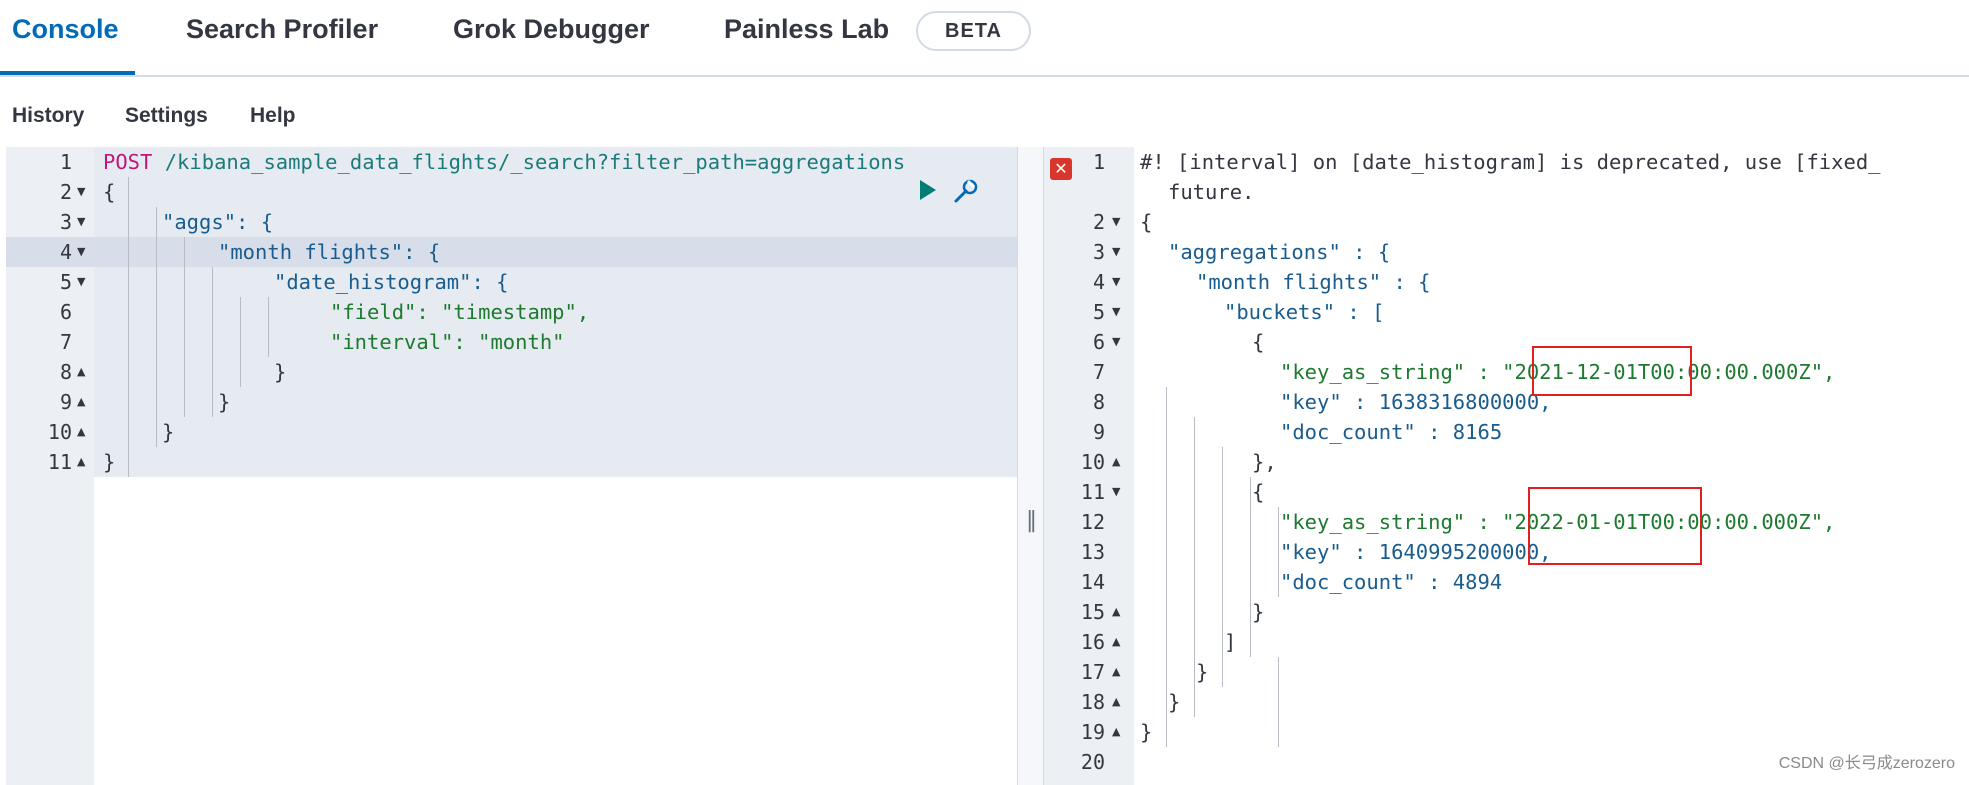 The width and height of the screenshot is (1969, 785). Describe the element at coordinates (928, 190) in the screenshot. I see `play-icon` at that location.